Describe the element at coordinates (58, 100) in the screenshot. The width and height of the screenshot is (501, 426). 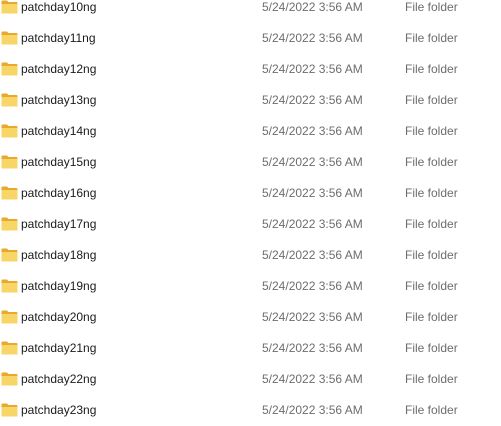
I see `file-name: patchday13ng` at that location.